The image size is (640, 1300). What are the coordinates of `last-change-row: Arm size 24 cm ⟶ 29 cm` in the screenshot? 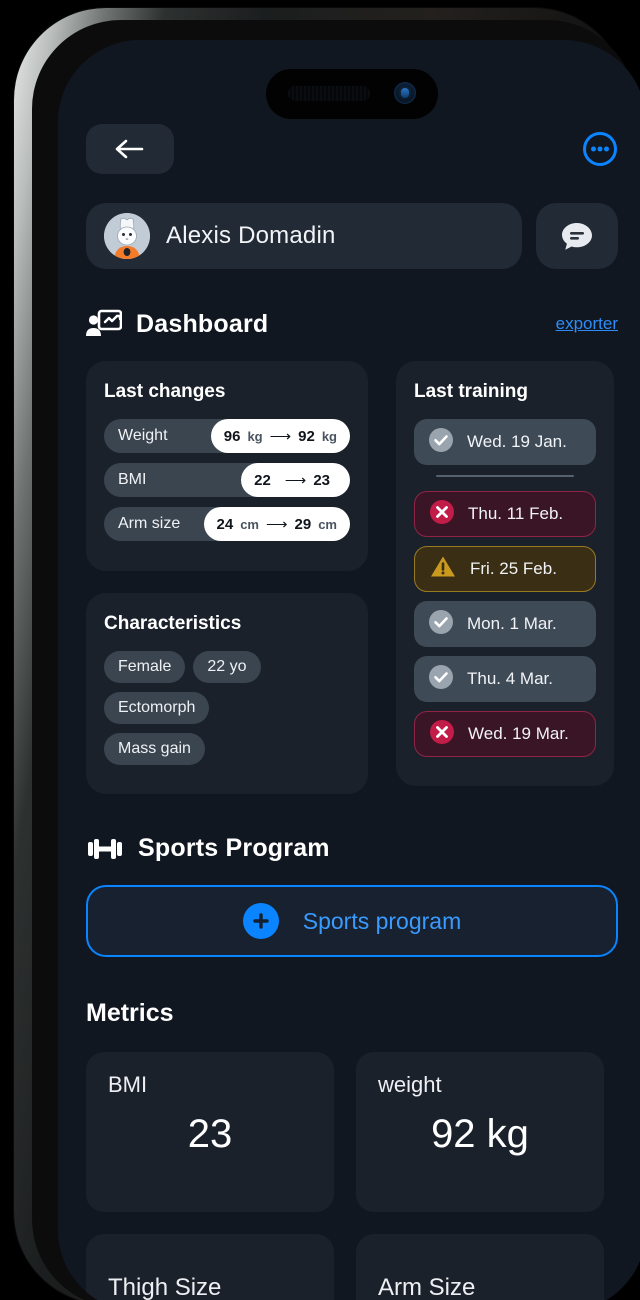 It's located at (227, 524).